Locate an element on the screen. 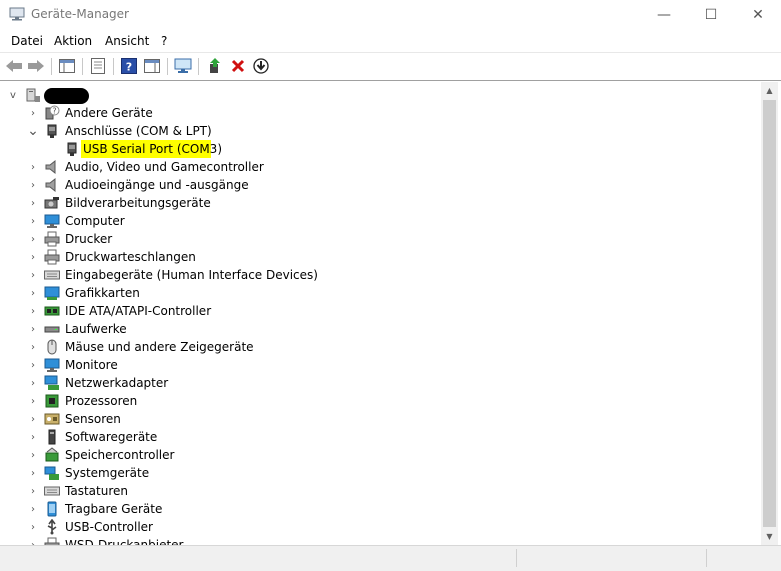 This screenshot has height=571, width=781. minimize-button: — is located at coordinates (664, 15).